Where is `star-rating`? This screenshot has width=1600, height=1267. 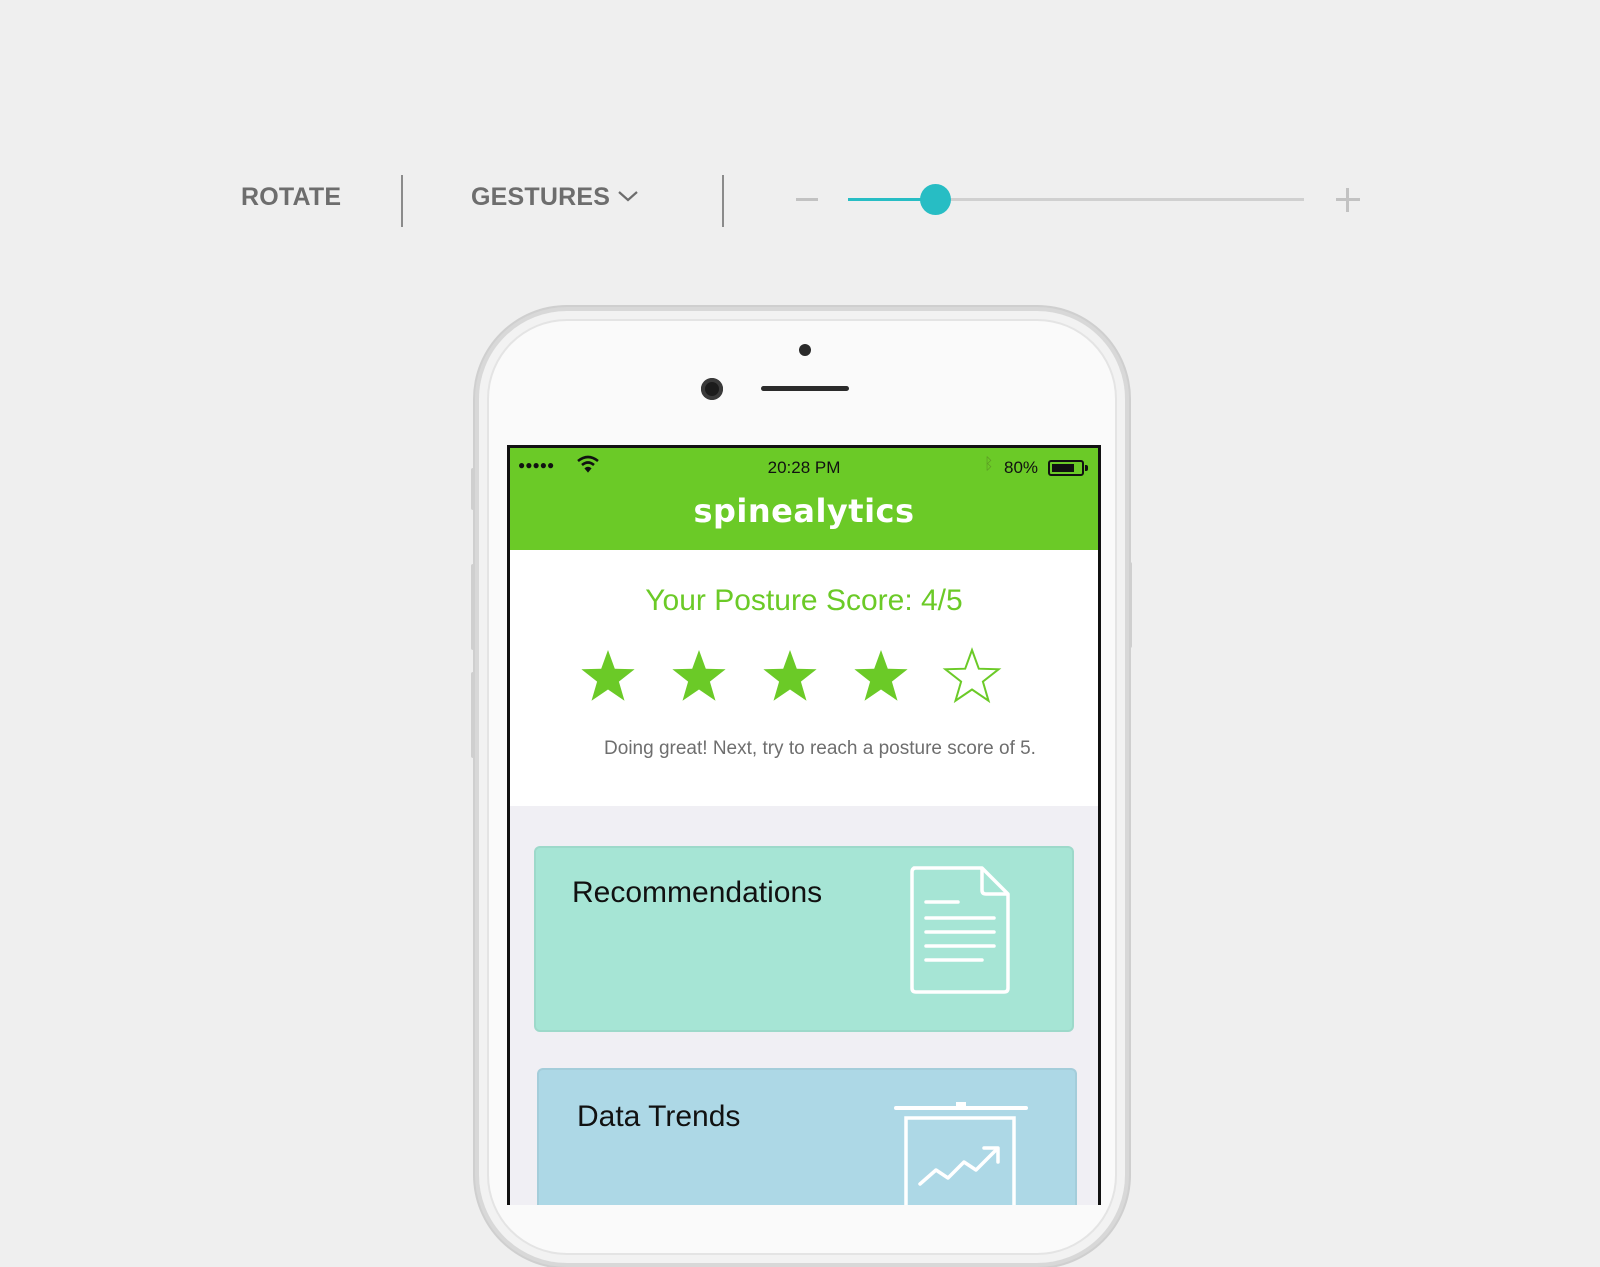 star-rating is located at coordinates (798, 678).